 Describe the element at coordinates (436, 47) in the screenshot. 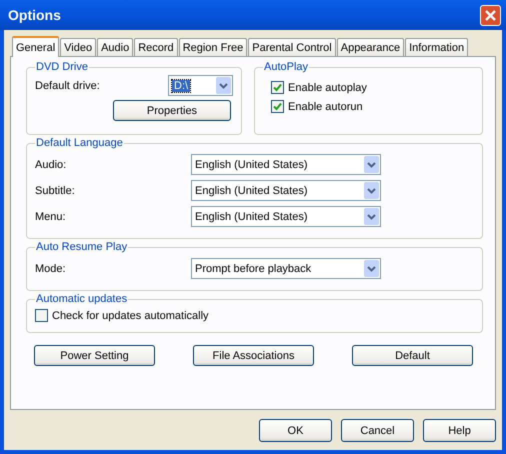

I see `tab: Information` at that location.